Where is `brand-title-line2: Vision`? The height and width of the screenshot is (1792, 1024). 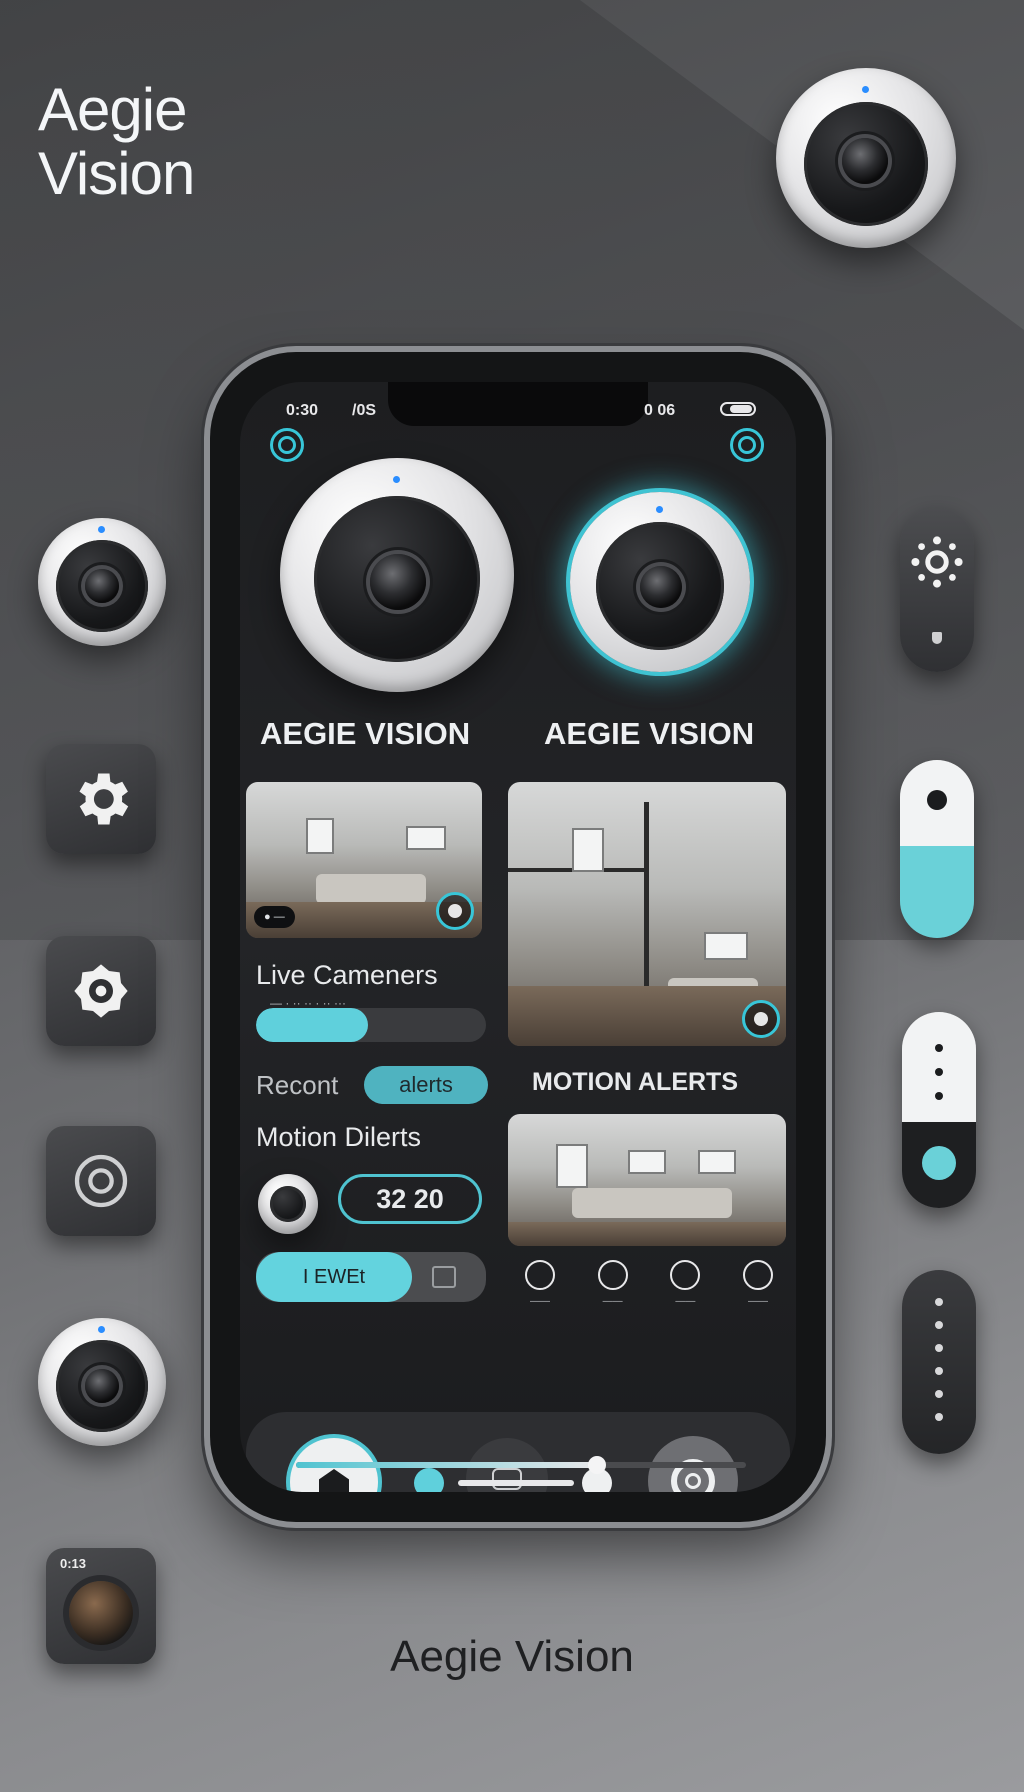
brand-title-line2: Vision is located at coordinates (116, 173).